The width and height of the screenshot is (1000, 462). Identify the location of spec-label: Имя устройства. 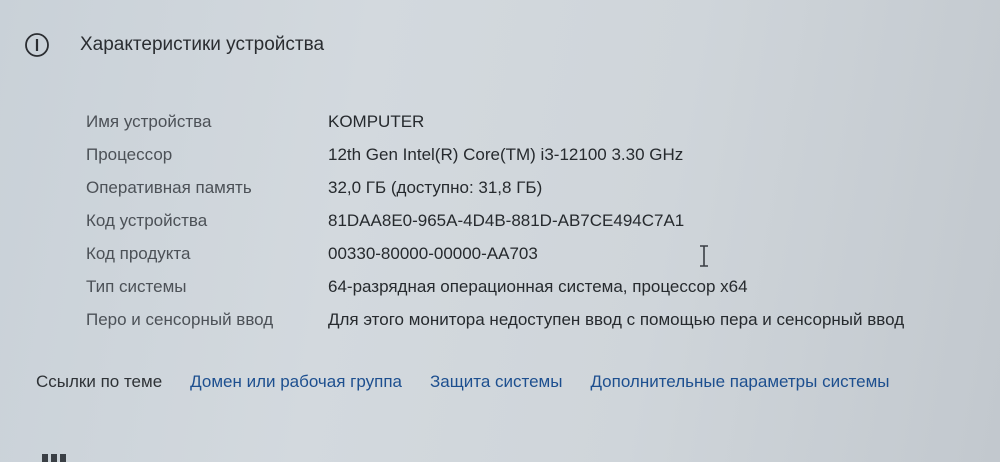
(149, 121).